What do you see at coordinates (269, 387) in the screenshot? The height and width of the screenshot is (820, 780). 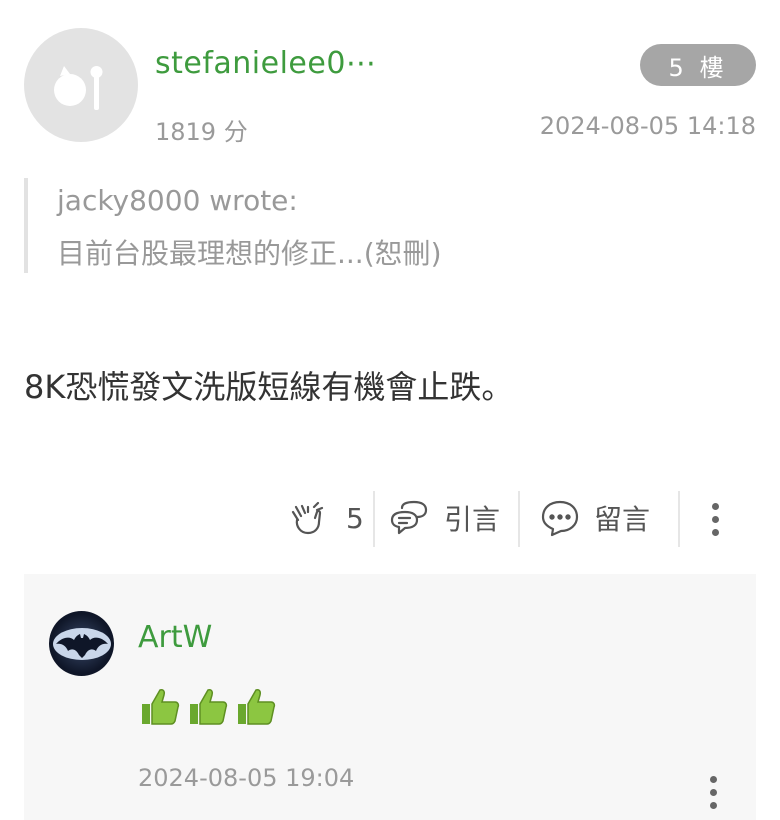 I see `post-body: 8K恐慌發文洗版短線有機會止跌。` at bounding box center [269, 387].